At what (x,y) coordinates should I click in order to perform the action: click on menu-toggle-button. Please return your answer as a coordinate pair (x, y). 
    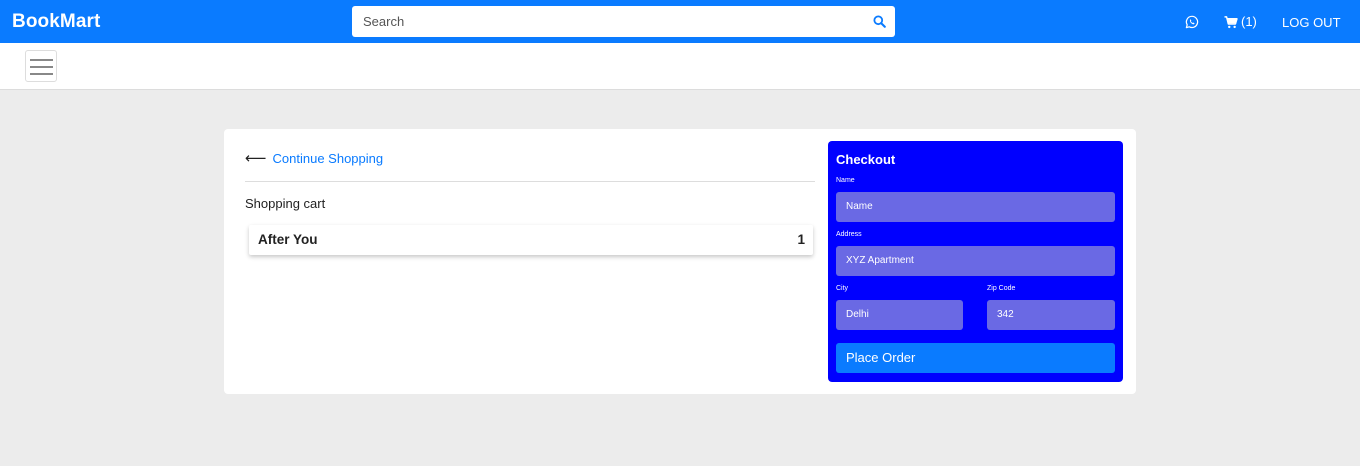
    Looking at the image, I should click on (41, 66).